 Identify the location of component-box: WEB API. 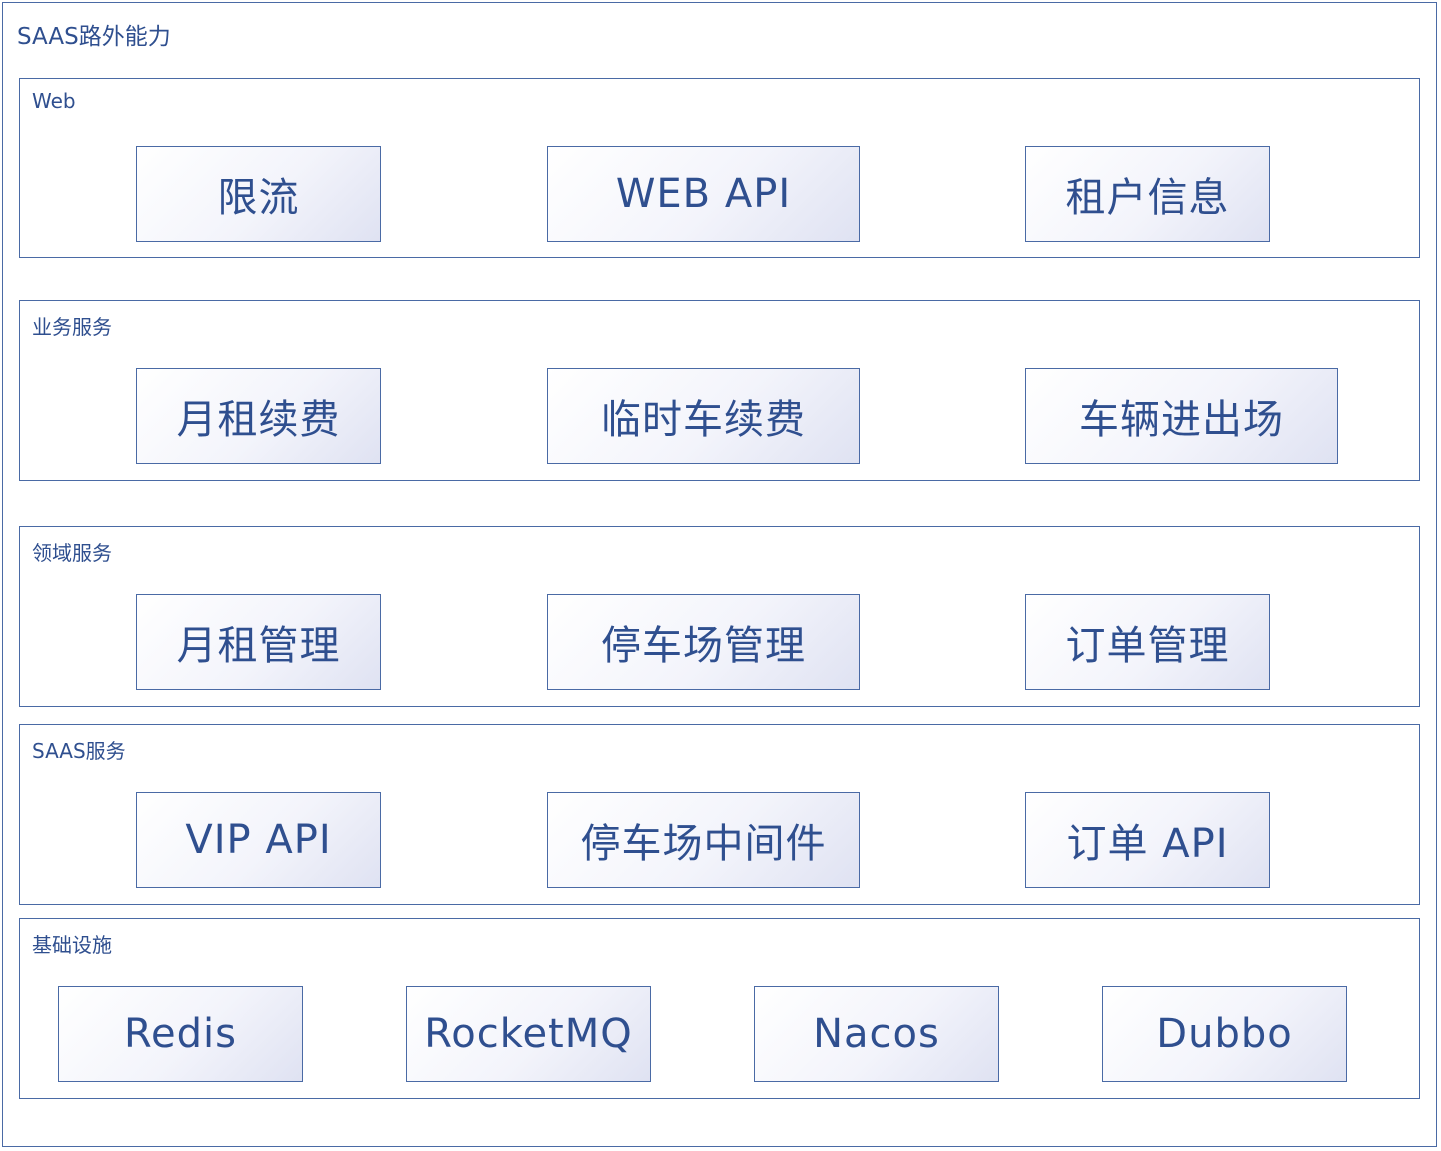
(703, 194).